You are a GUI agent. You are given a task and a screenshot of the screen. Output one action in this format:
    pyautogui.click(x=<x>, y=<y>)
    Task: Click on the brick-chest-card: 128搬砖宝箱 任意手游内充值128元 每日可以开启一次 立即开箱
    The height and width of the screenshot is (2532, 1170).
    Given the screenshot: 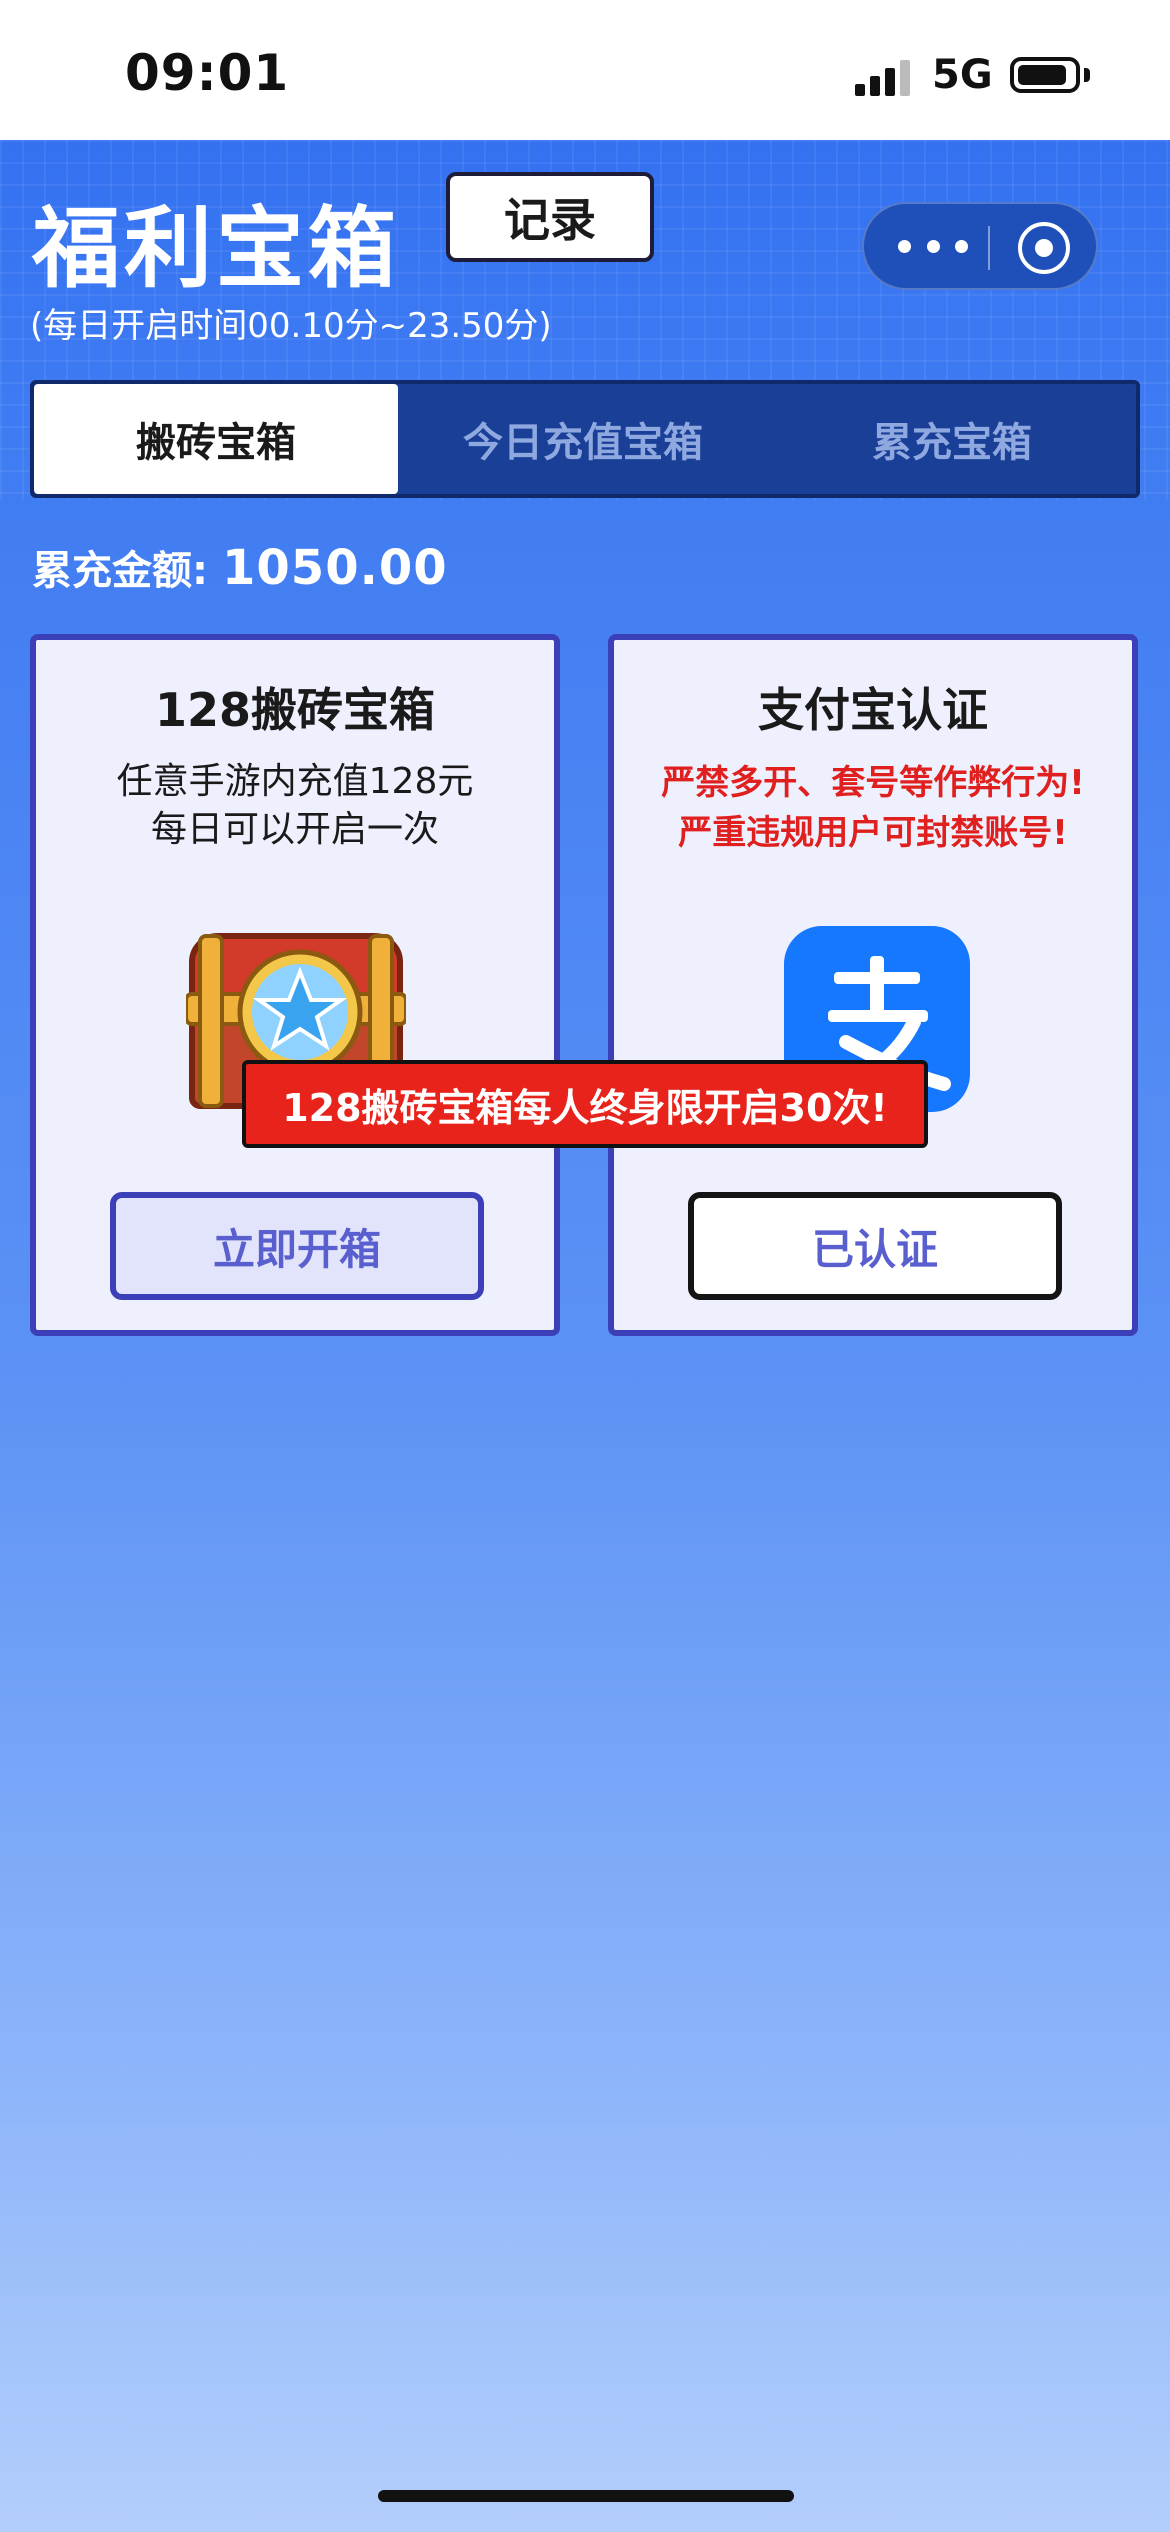 What is the action you would take?
    pyautogui.click(x=295, y=985)
    